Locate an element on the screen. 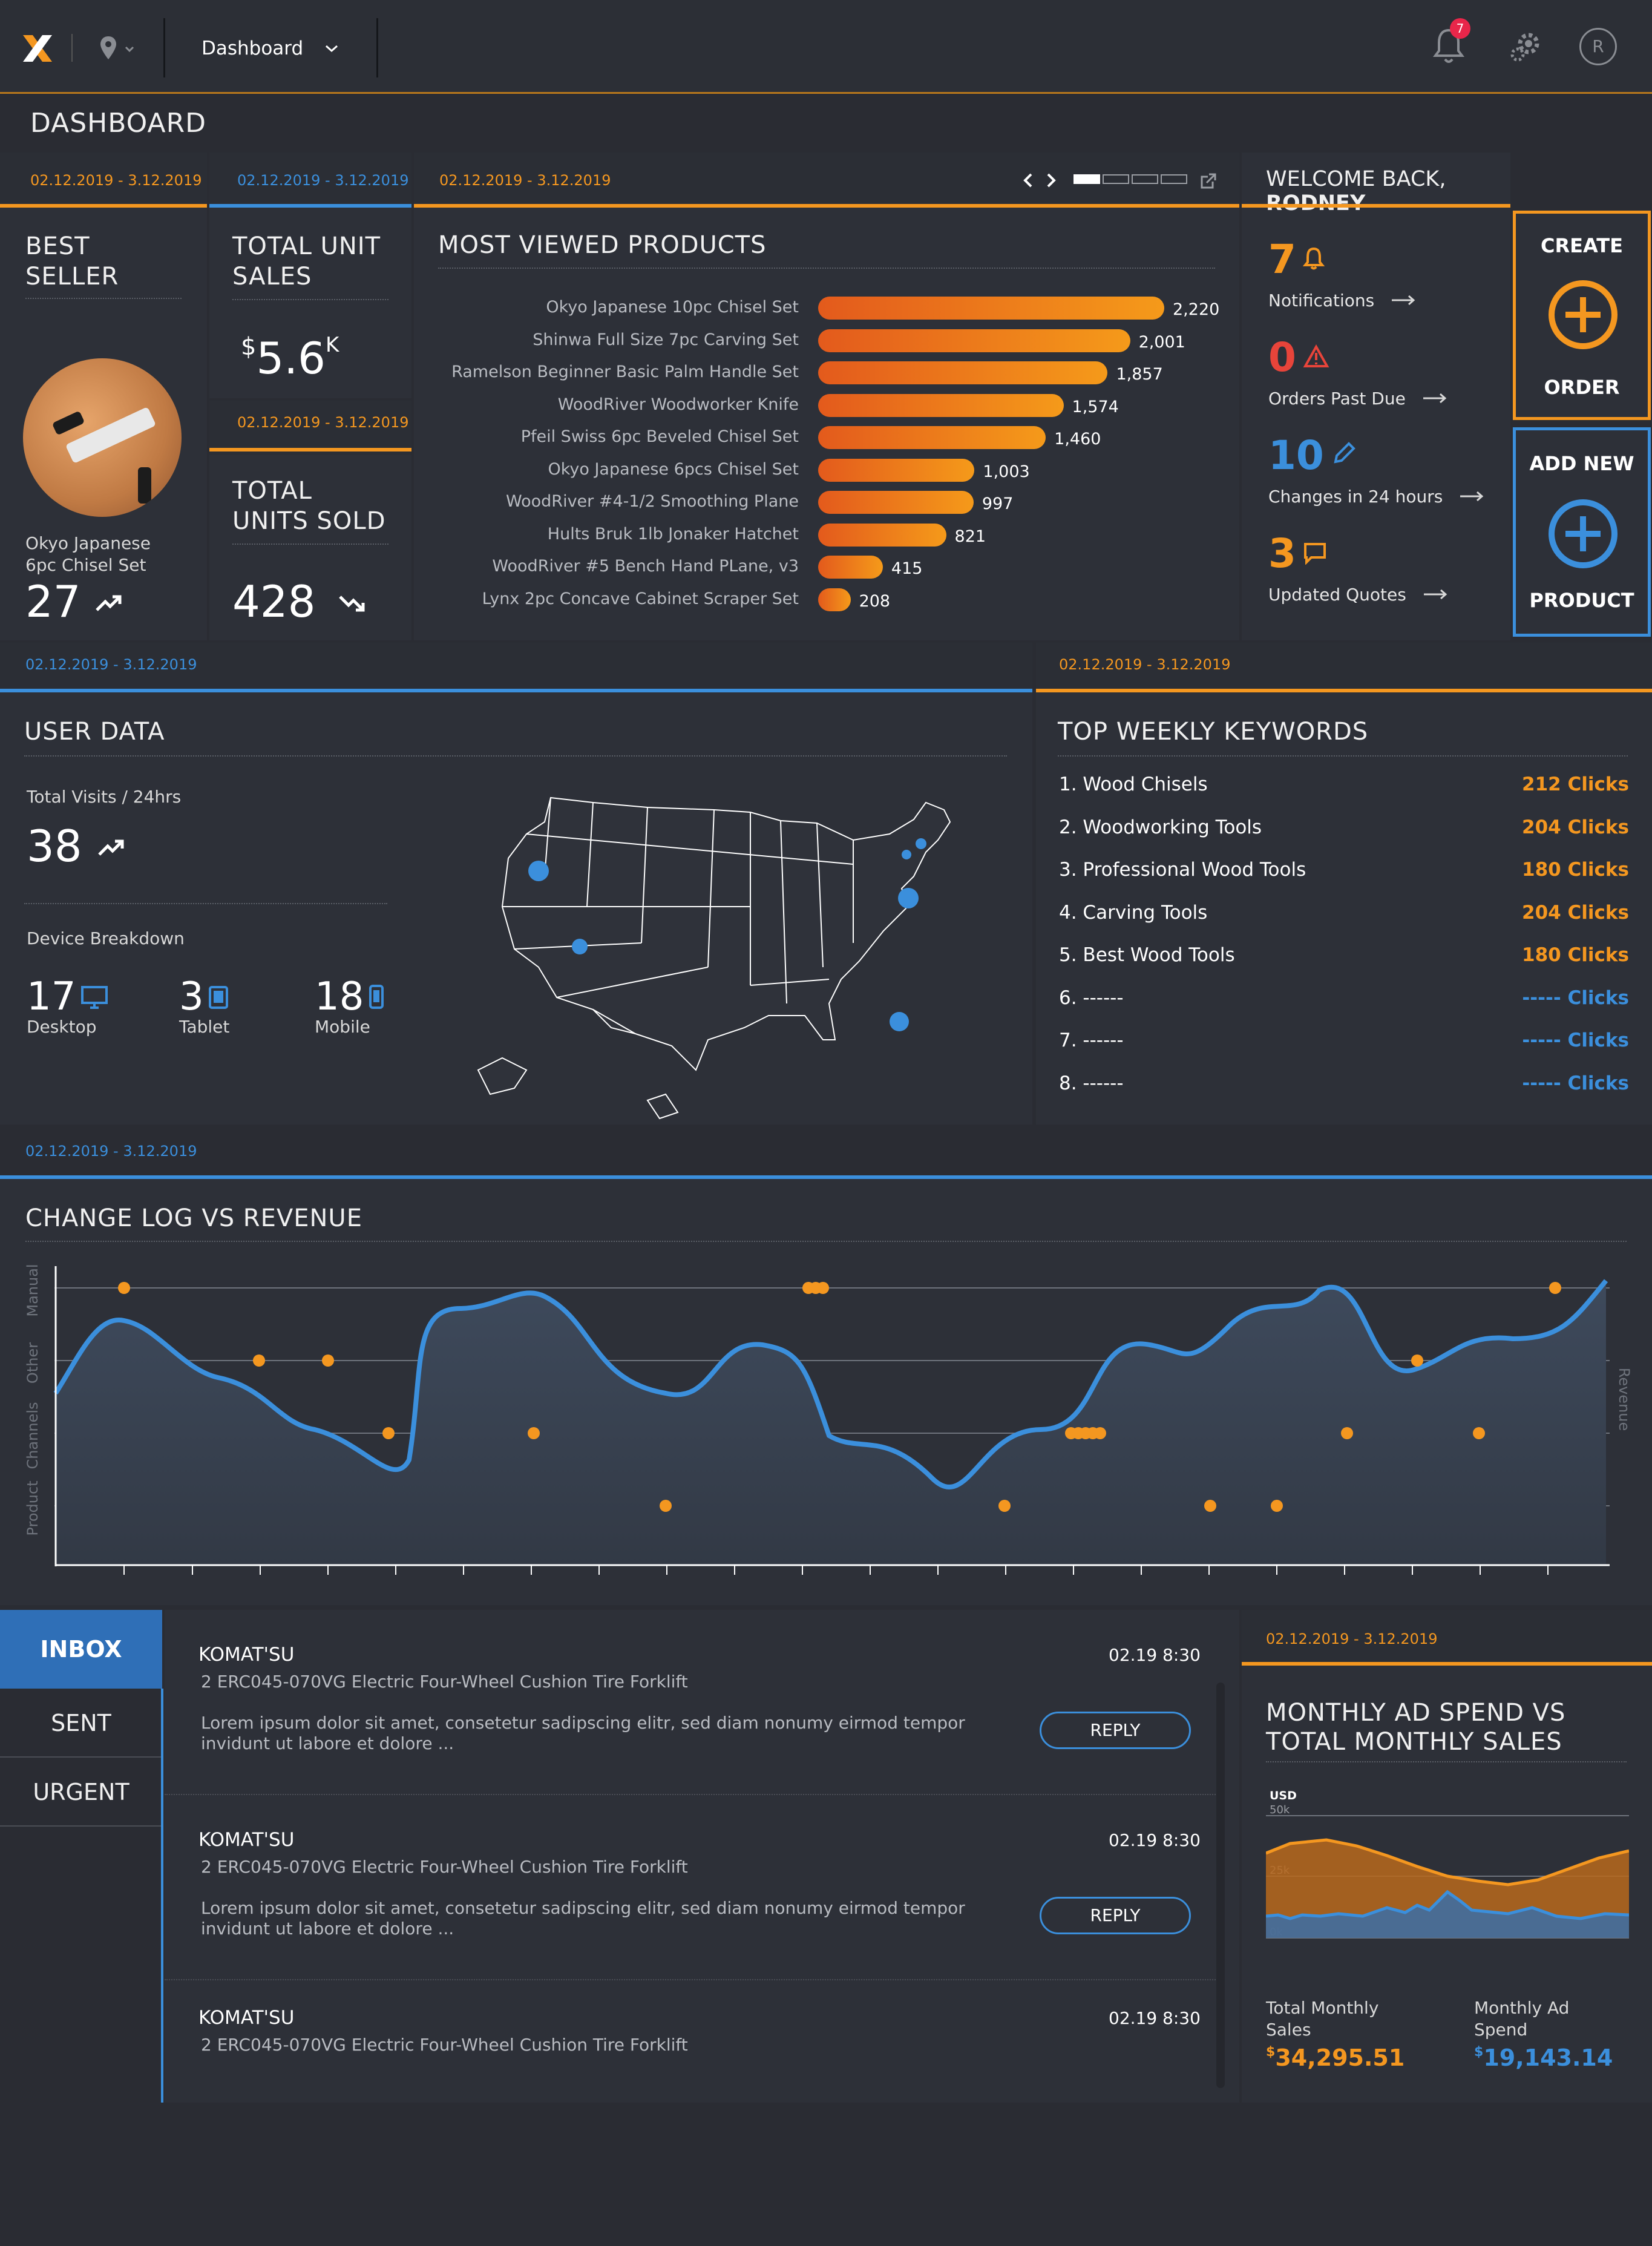 This screenshot has height=2246, width=1652. add-product-button: ADD NEW PRODUCT is located at coordinates (1582, 532).